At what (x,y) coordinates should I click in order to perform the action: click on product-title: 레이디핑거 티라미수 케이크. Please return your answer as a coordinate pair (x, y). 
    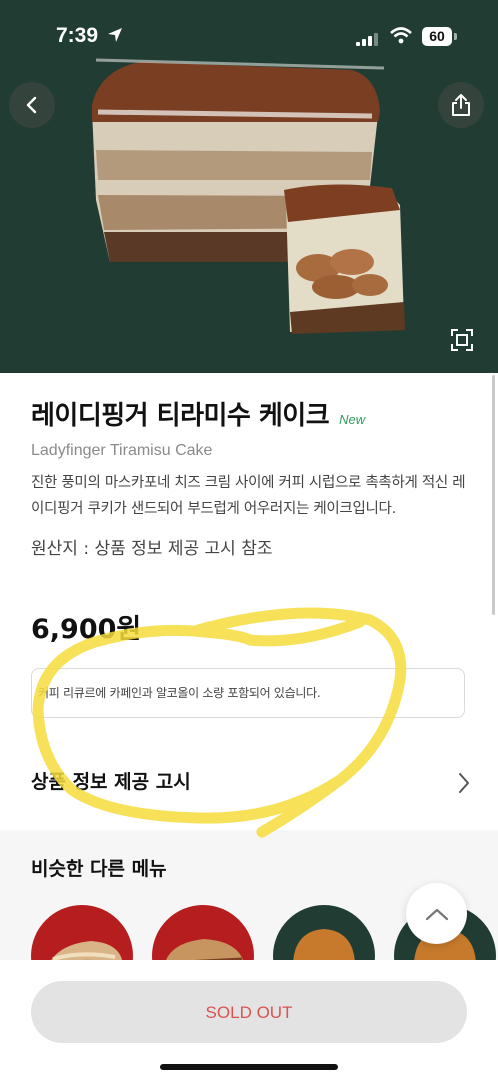
    Looking at the image, I should click on (180, 416).